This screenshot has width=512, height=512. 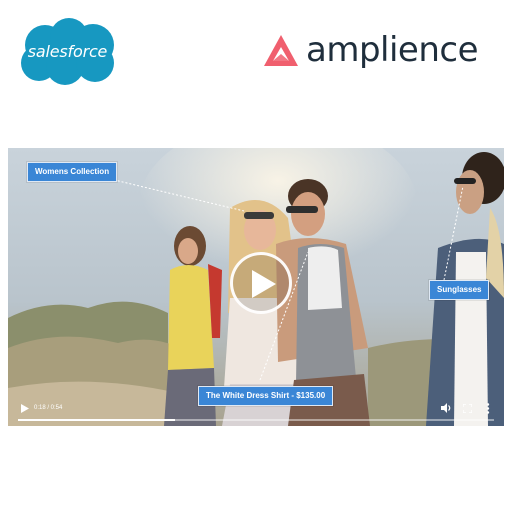 I want to click on amplience-mark-icon, so click(x=281, y=50).